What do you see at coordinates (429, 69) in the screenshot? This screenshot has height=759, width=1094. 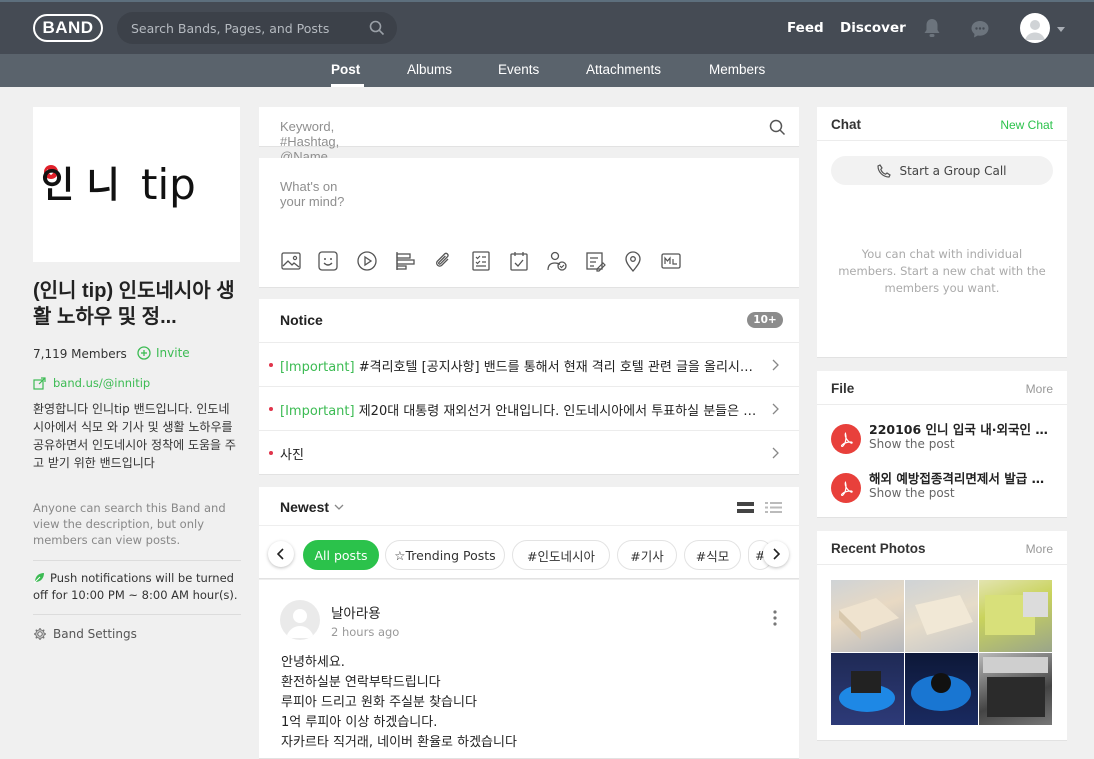 I see `tab-albums: Albums` at bounding box center [429, 69].